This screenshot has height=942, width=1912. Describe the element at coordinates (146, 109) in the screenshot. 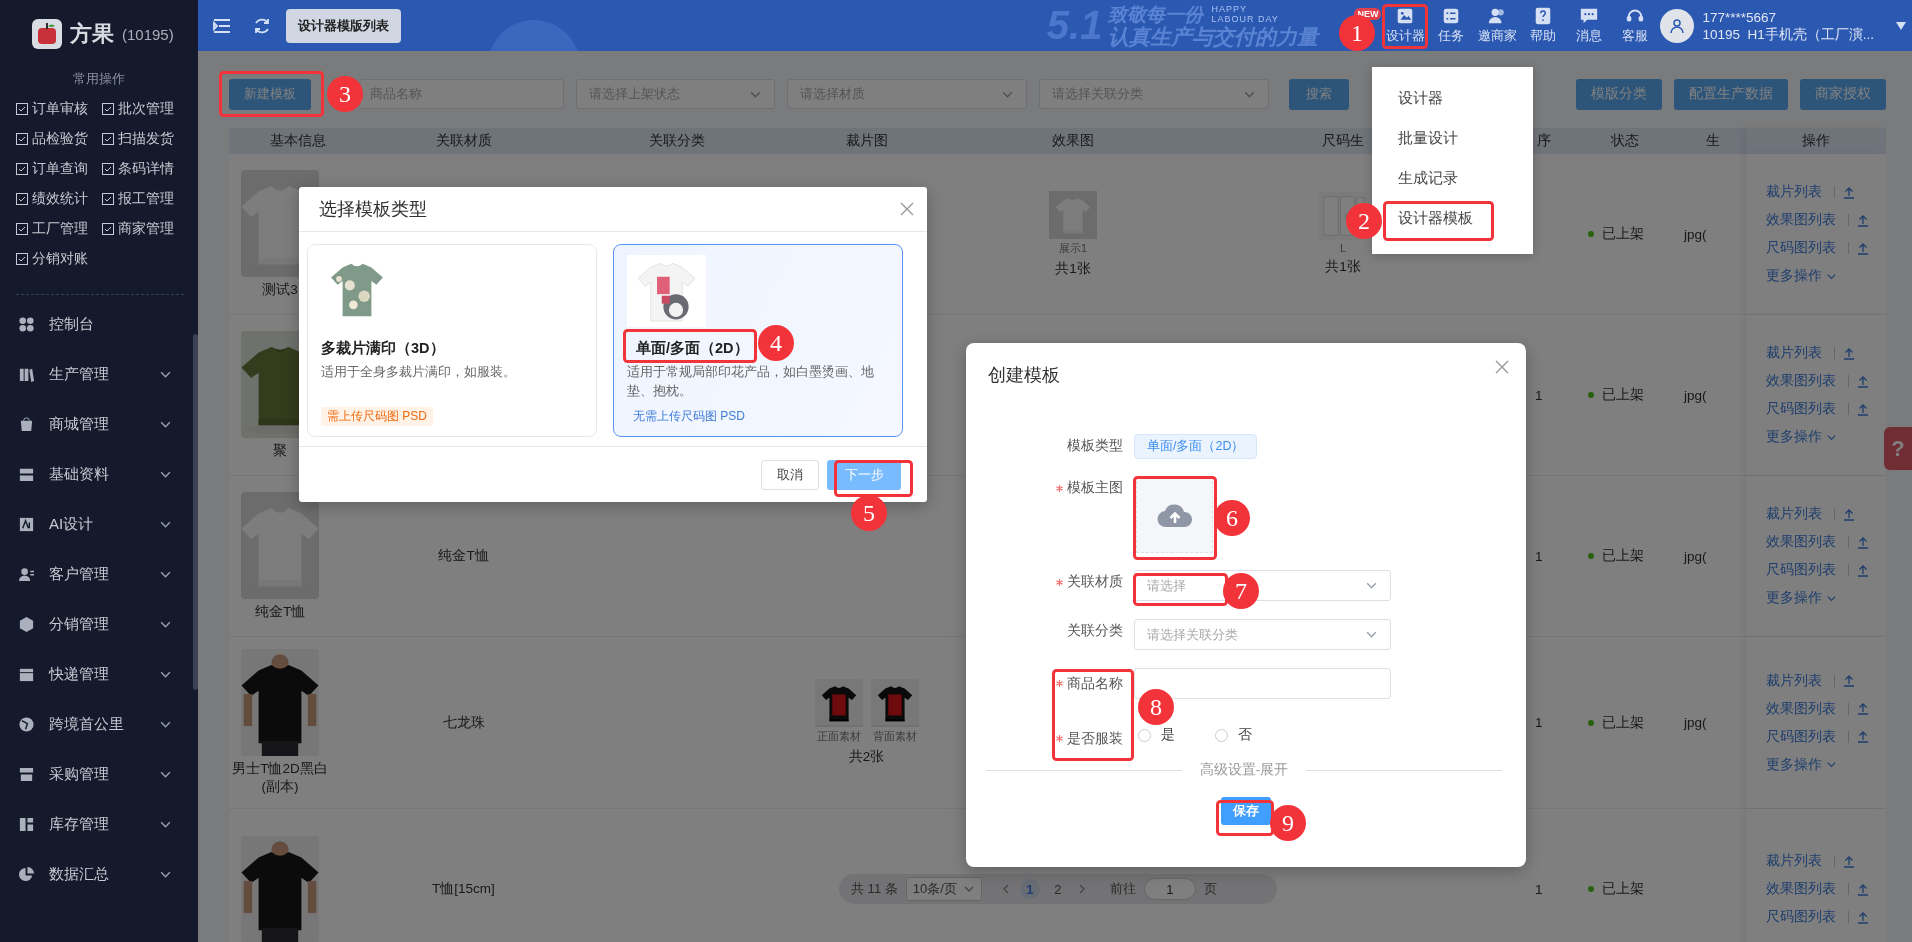

I see `quick-link: 批次管理` at that location.